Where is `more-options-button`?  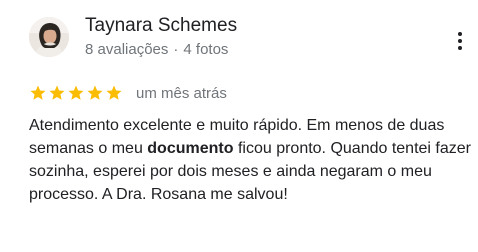 more-options-button is located at coordinates (460, 41).